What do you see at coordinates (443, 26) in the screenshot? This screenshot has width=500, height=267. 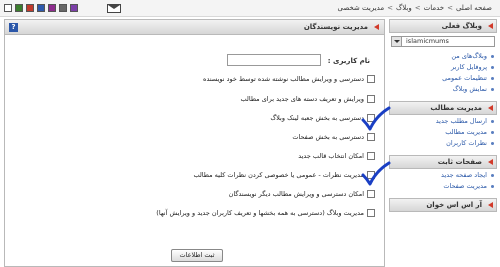 I see `sidebar-section-current-blog: وبلاگ فعلی` at bounding box center [443, 26].